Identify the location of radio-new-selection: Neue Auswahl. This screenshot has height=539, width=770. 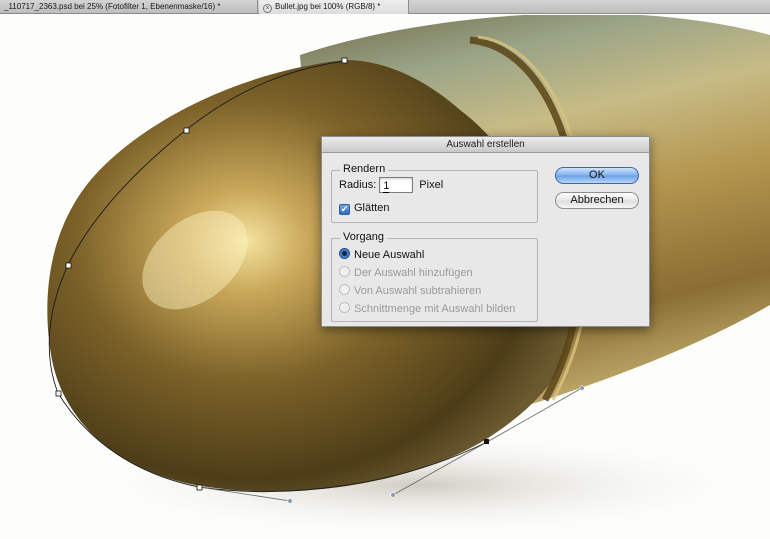
(381, 255).